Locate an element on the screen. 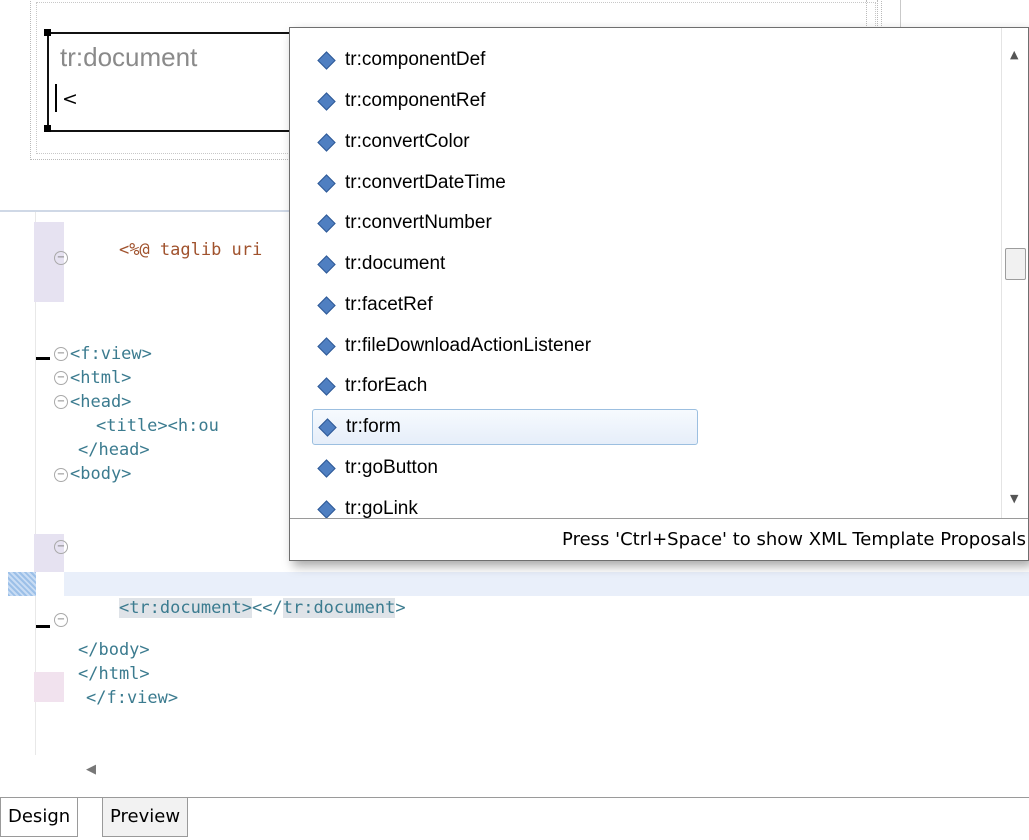 Image resolution: width=1029 pixels, height=840 pixels. horizontal-scrollbar is located at coordinates (546, 770).